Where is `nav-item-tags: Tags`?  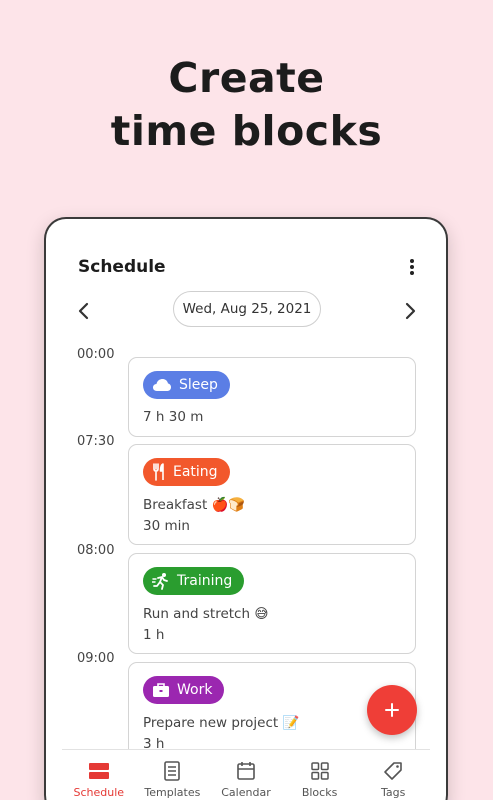 nav-item-tags: Tags is located at coordinates (393, 775).